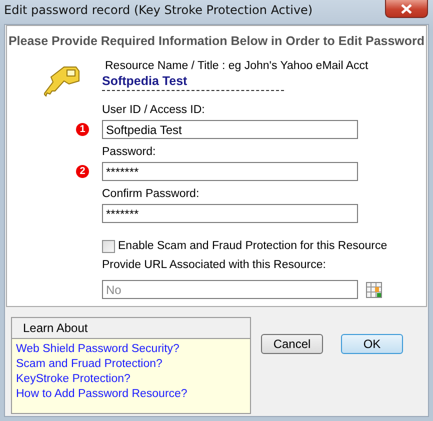 This screenshot has height=421, width=433. I want to click on url-label: Provide URL Associated with this Resource:, so click(214, 265).